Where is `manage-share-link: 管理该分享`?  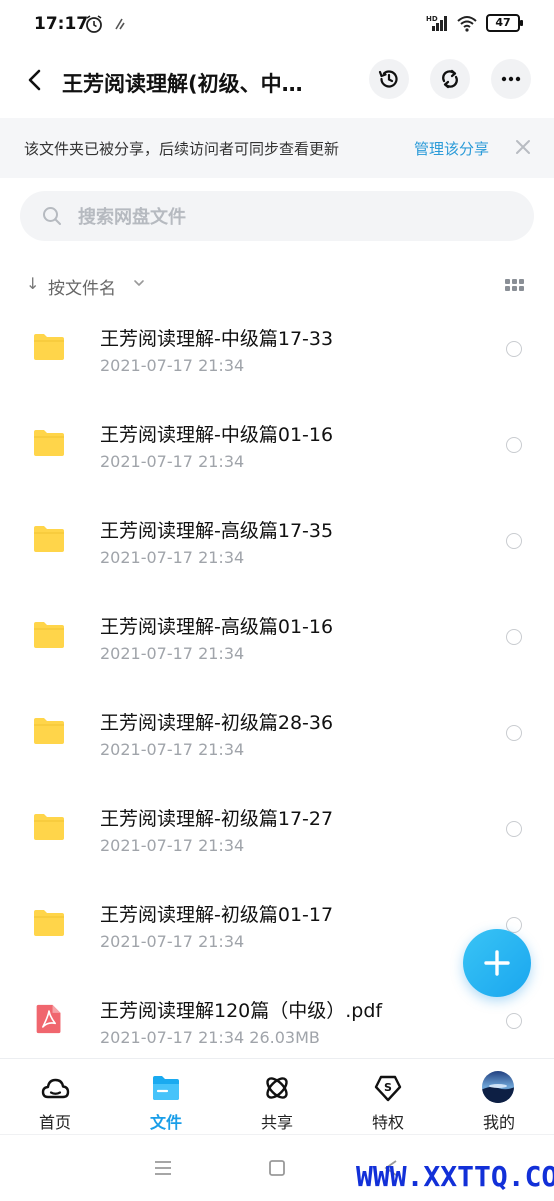
manage-share-link: 管理该分享 is located at coordinates (451, 148).